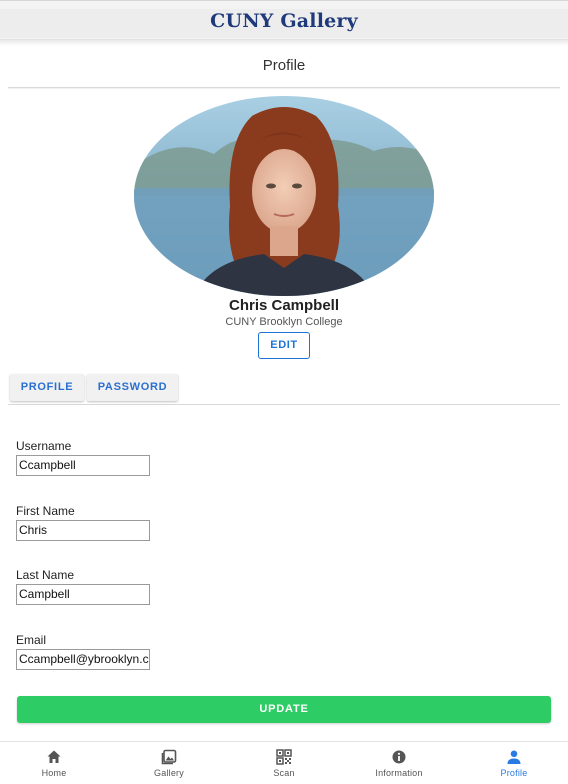 The width and height of the screenshot is (568, 784). I want to click on profile-tabs: PROFILE PASSWORD, so click(284, 389).